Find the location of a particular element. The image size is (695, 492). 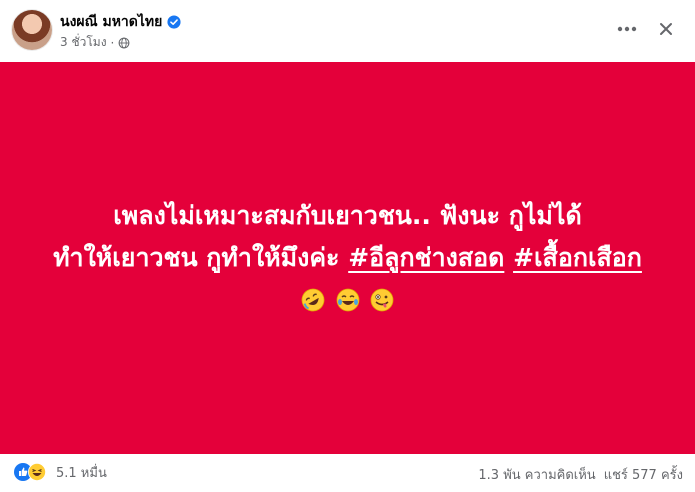

globe-icon is located at coordinates (124, 43).